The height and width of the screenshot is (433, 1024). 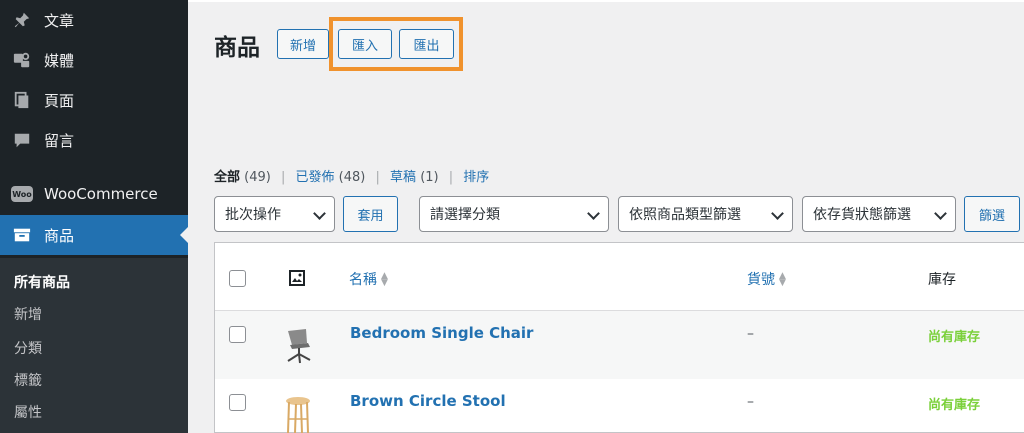 What do you see at coordinates (365, 44) in the screenshot?
I see `import-button: 匯入` at bounding box center [365, 44].